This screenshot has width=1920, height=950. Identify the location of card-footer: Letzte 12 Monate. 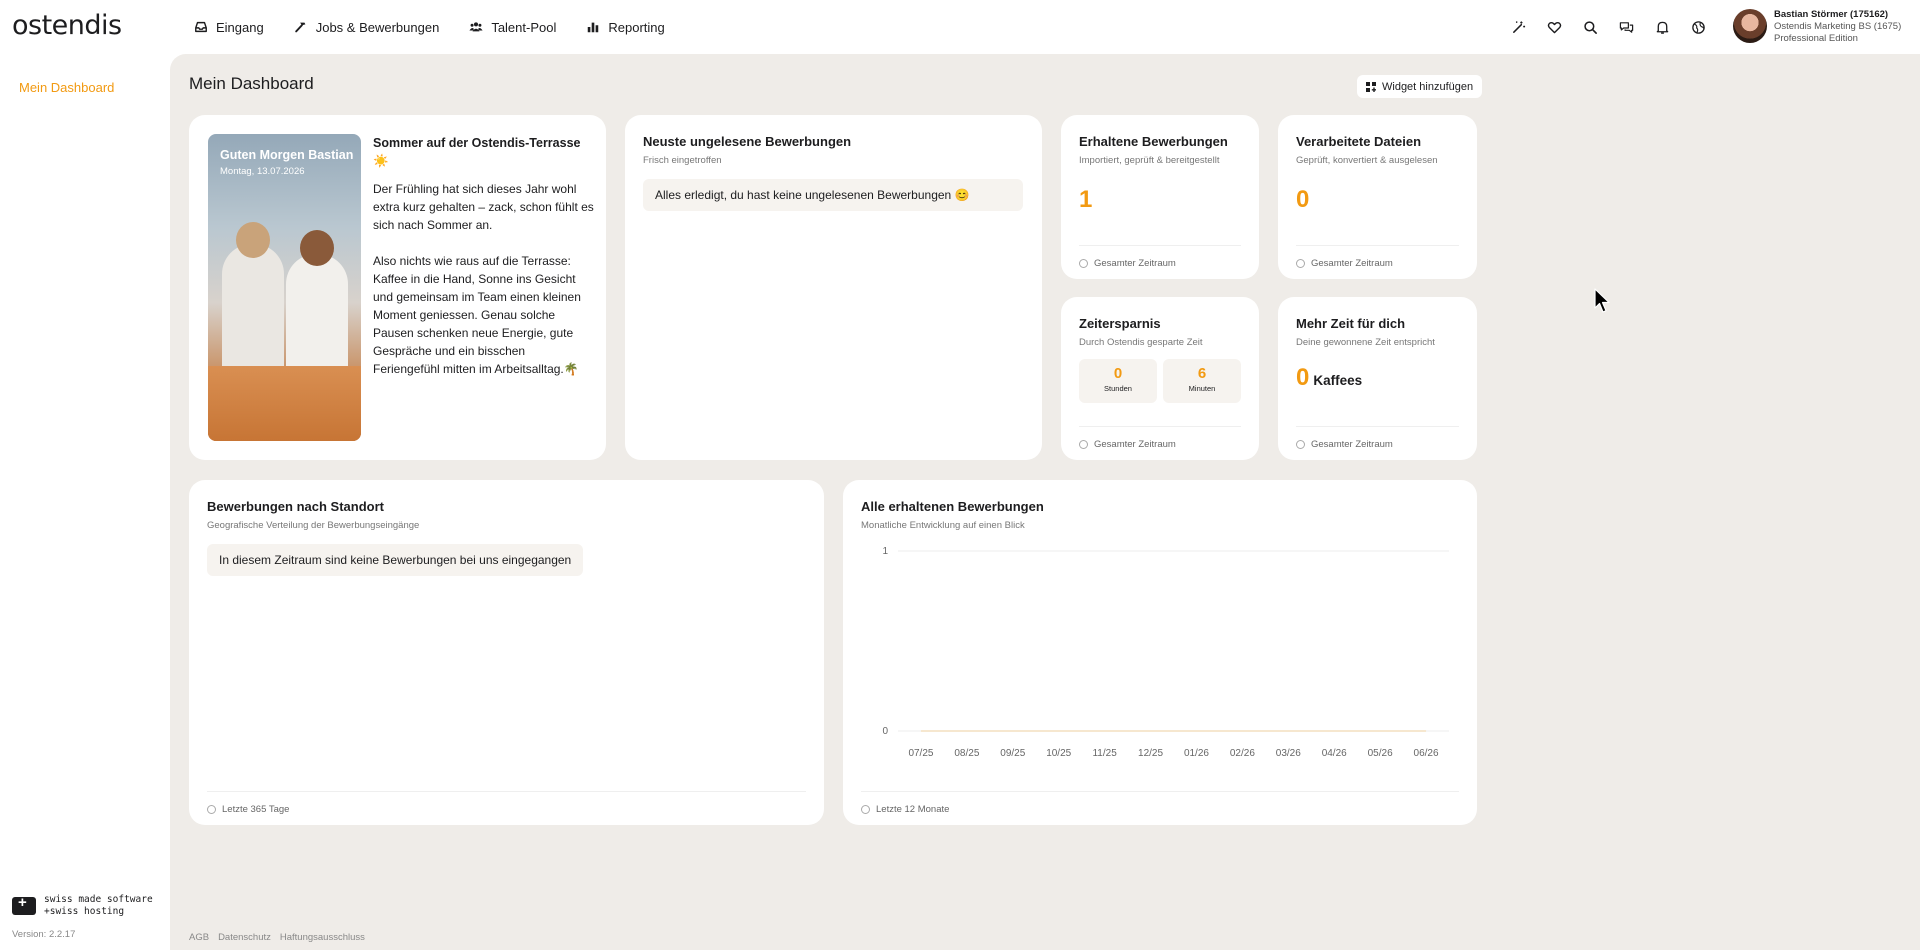
(913, 809).